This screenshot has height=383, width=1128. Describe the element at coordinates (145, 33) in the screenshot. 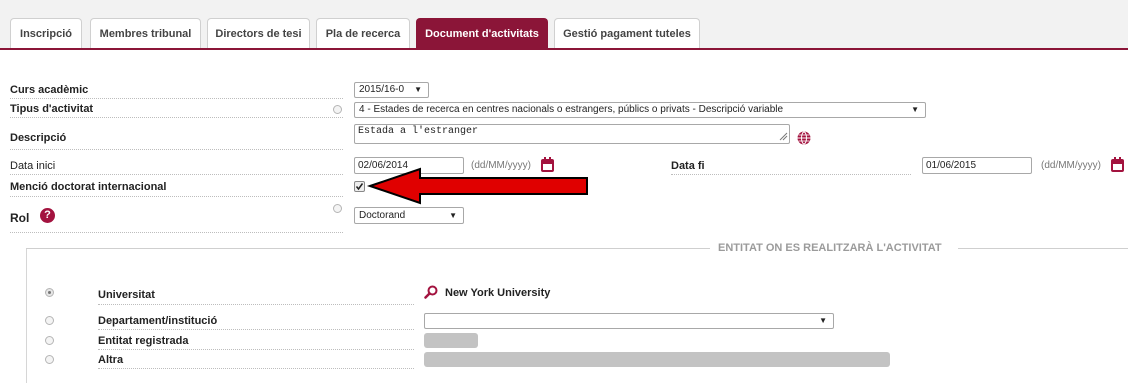

I see `tab-membres-tribunal: Membres tribunal` at that location.